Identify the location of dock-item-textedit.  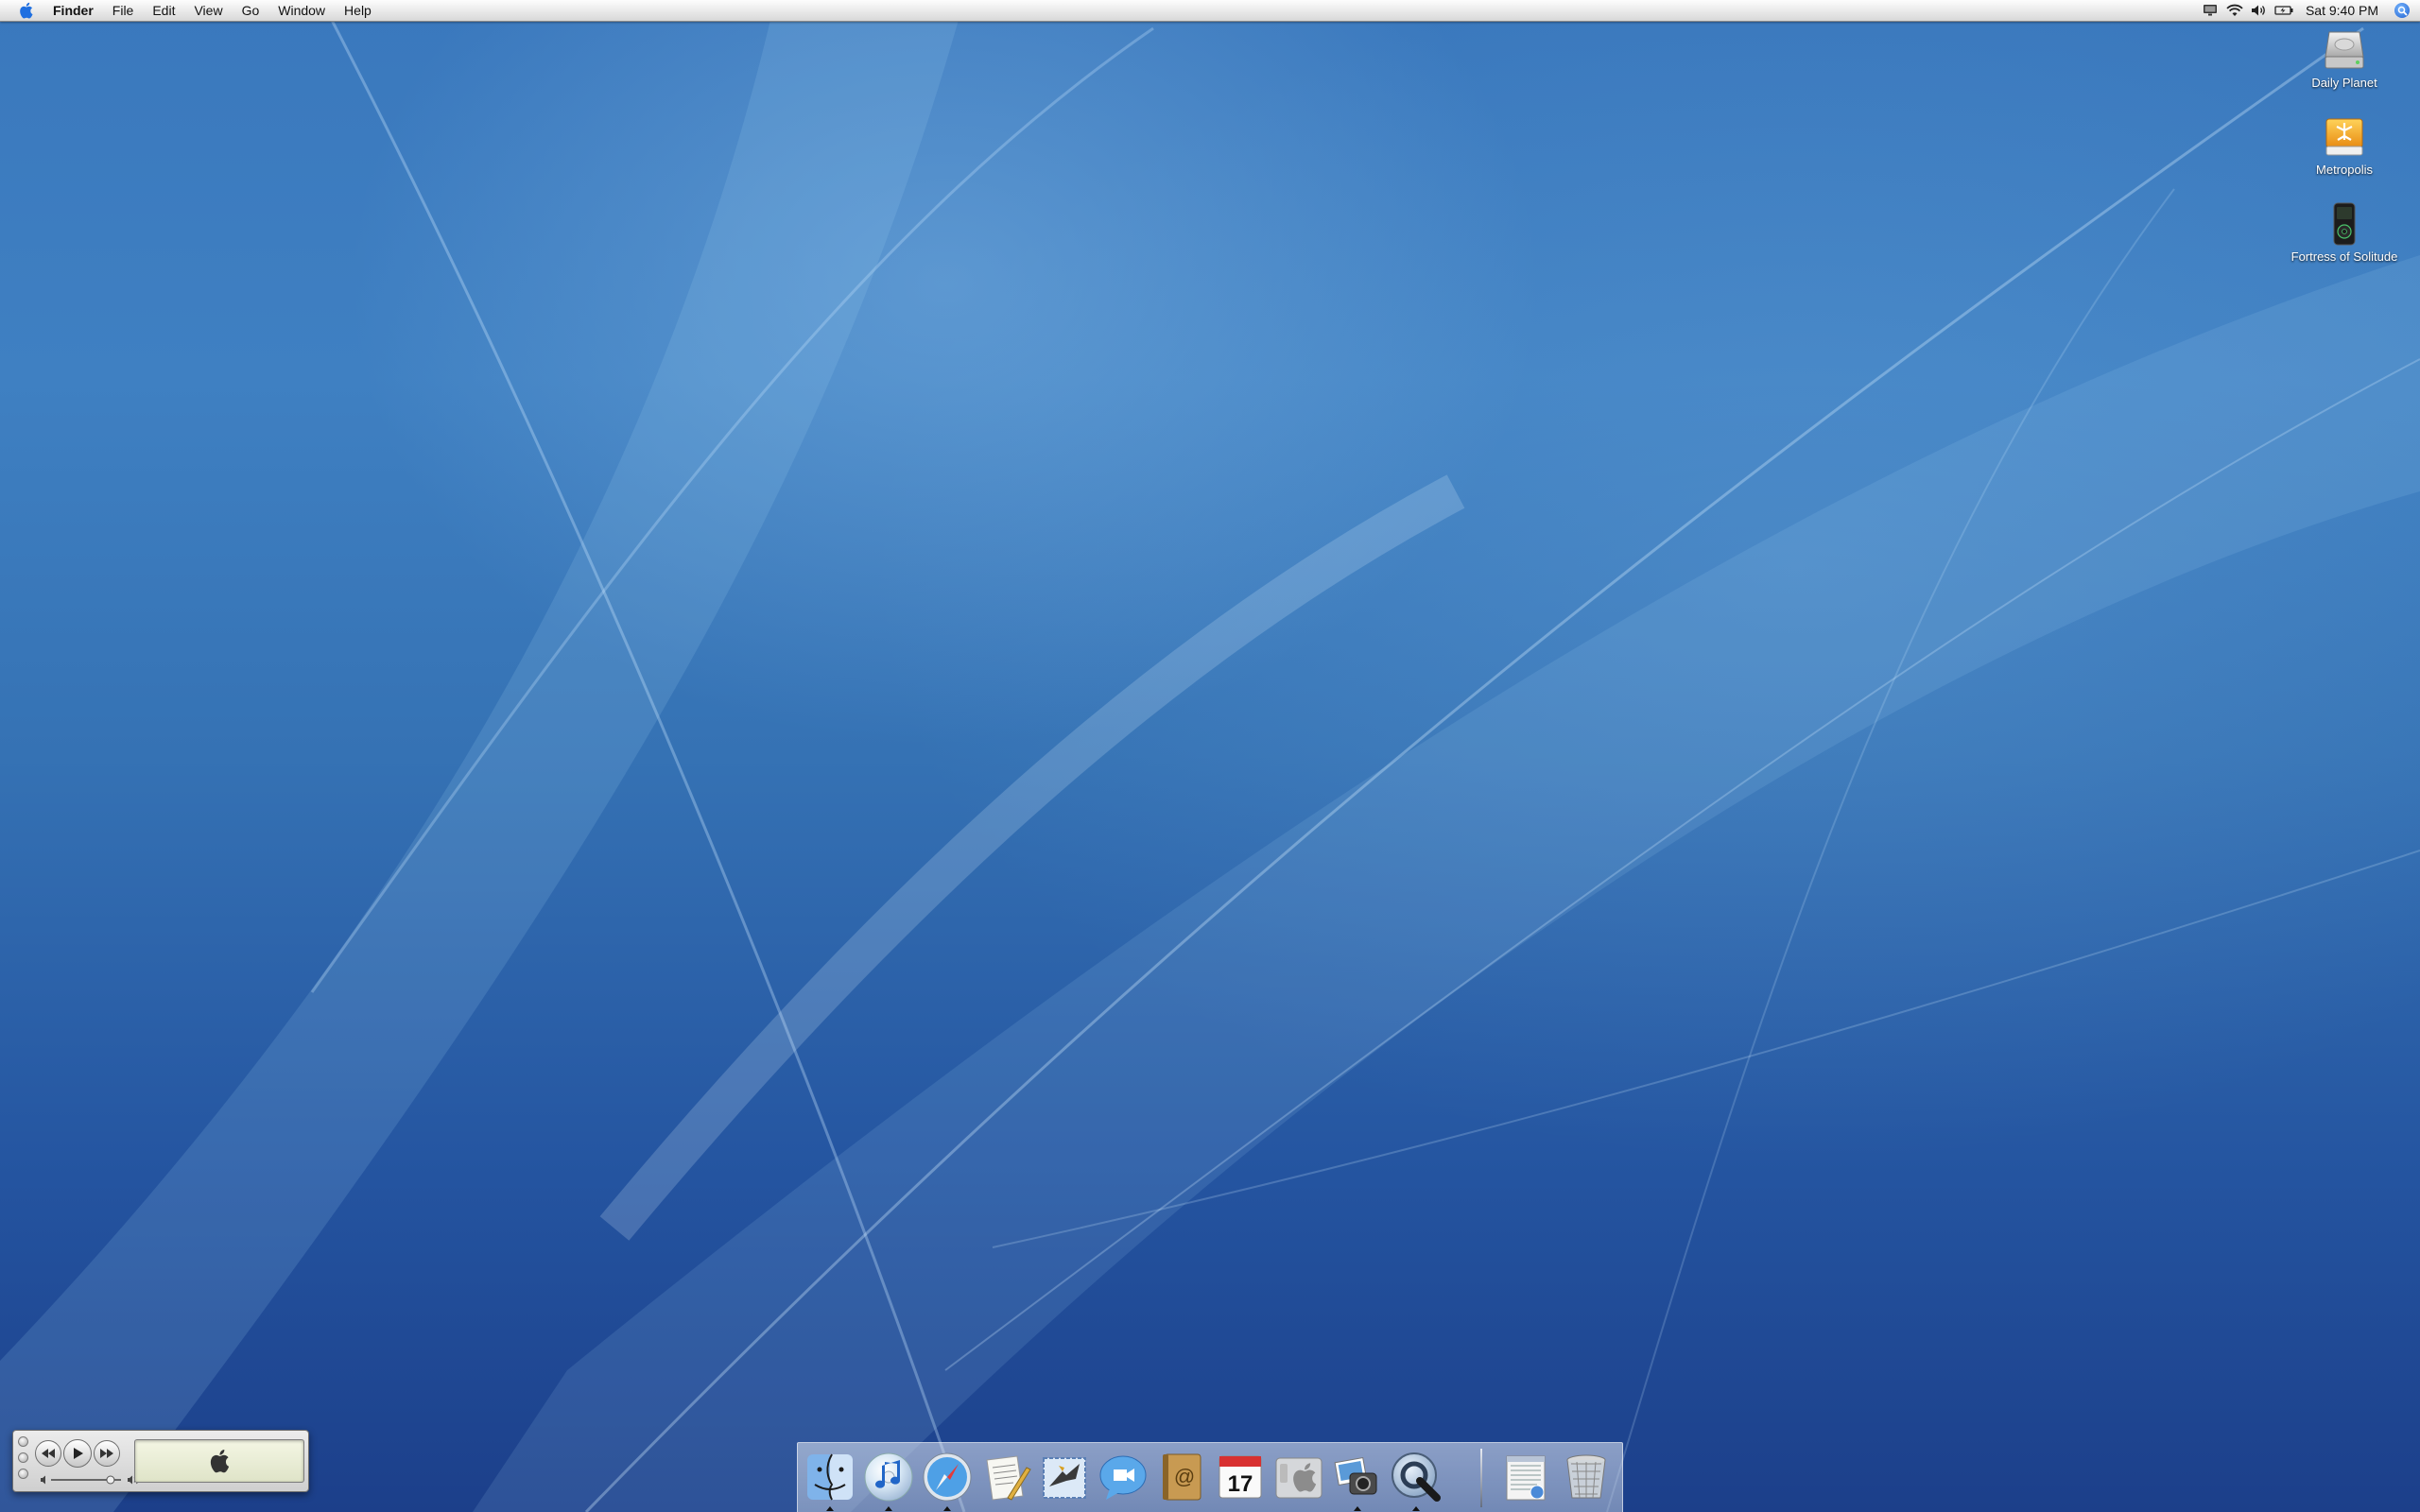
(1005, 1477).